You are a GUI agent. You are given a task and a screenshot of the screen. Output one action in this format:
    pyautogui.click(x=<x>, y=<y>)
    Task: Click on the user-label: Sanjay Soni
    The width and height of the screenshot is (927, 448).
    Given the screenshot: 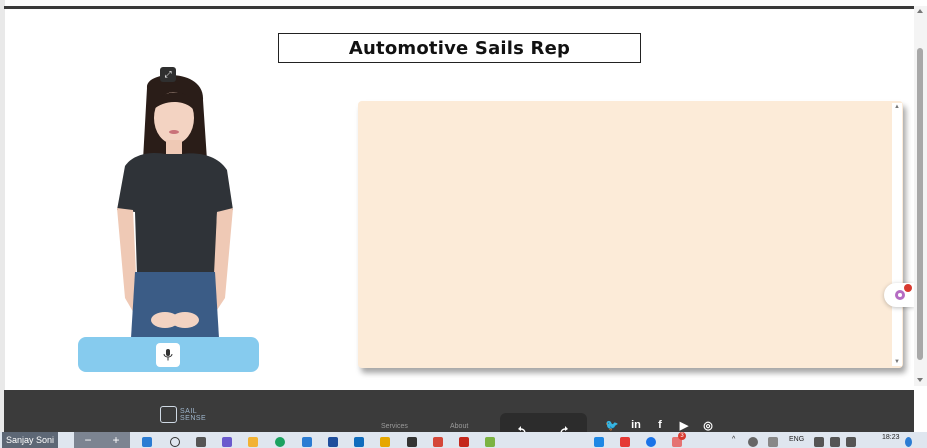 What is the action you would take?
    pyautogui.click(x=30, y=440)
    